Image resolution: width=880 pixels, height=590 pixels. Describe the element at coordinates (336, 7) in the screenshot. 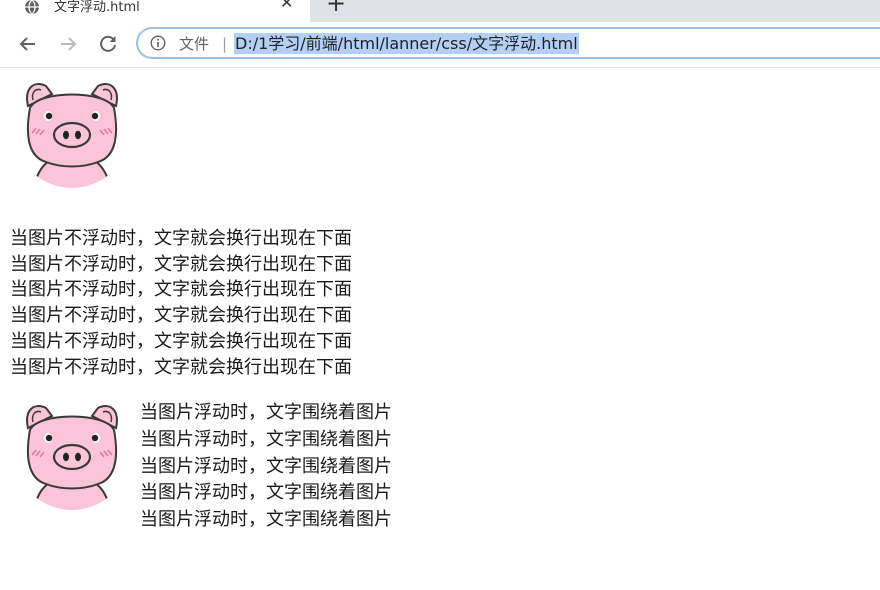

I see `plus-icon: +` at that location.